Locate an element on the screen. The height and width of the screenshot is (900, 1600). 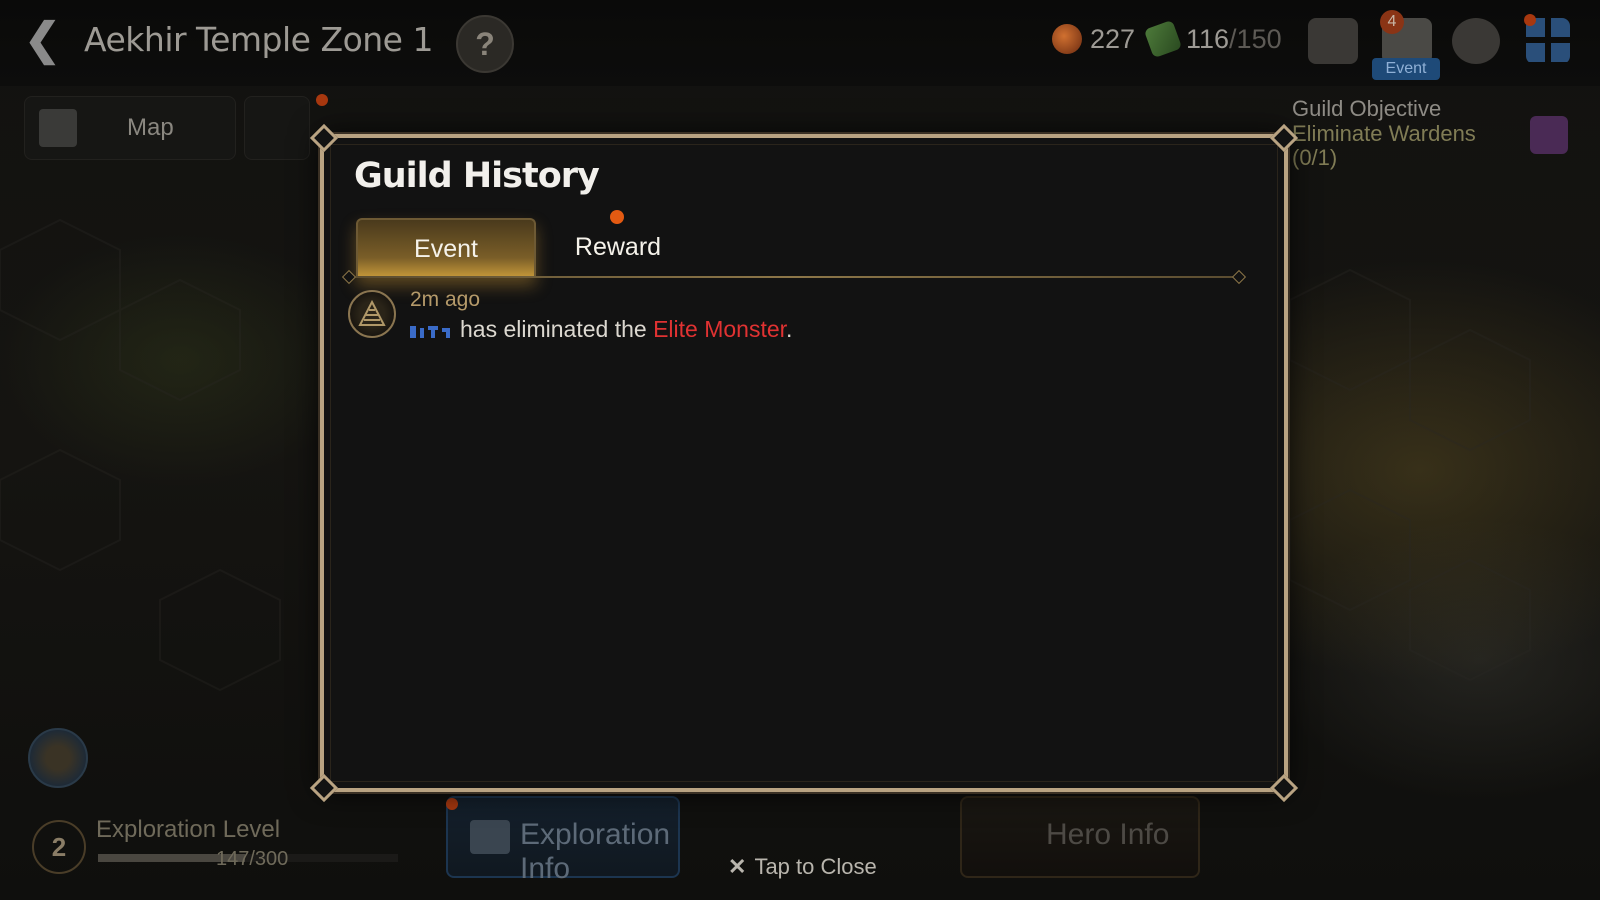
exploration-currency: 116/150 is located at coordinates (1212, 39).